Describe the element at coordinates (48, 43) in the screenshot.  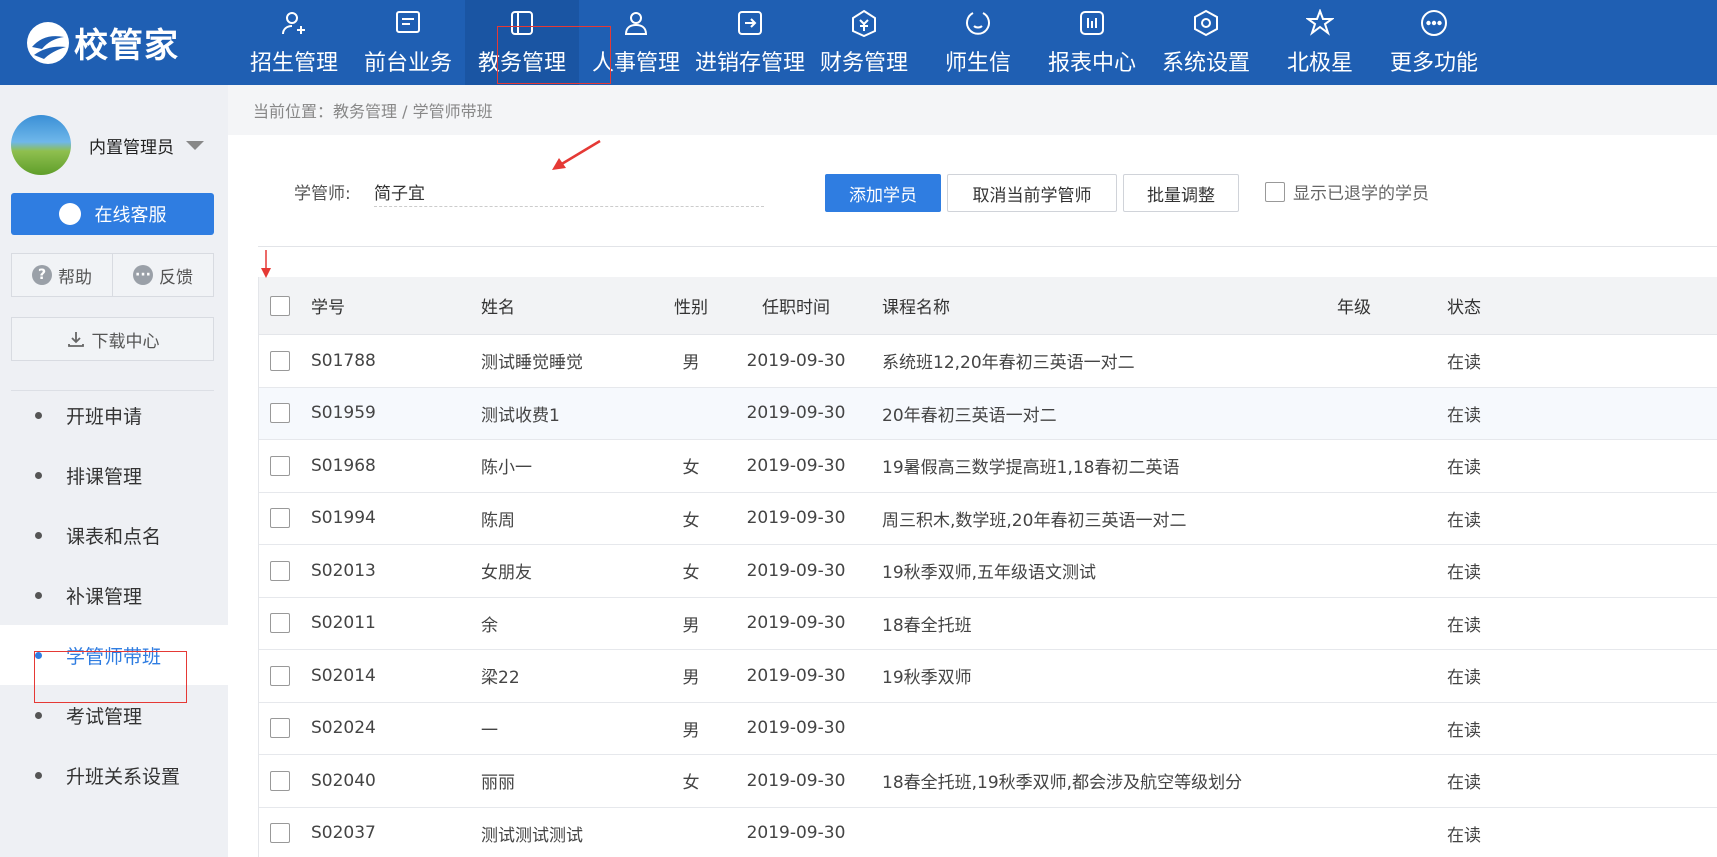
I see `logo-icon` at that location.